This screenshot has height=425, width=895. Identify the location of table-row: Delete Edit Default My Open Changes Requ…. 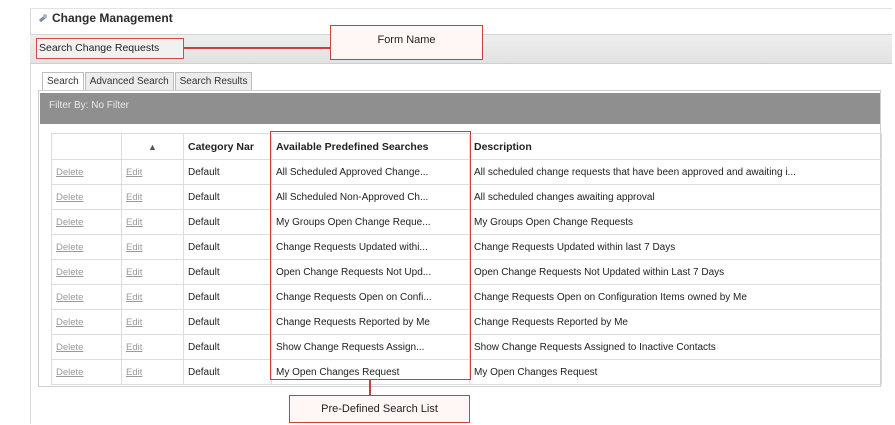
(466, 372).